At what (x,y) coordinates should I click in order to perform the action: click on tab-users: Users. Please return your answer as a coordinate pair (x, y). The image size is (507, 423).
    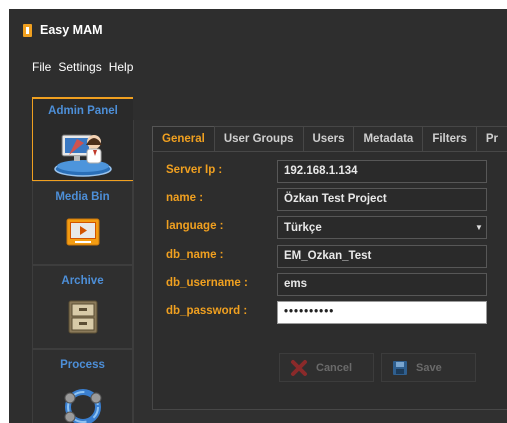
    Looking at the image, I should click on (328, 138).